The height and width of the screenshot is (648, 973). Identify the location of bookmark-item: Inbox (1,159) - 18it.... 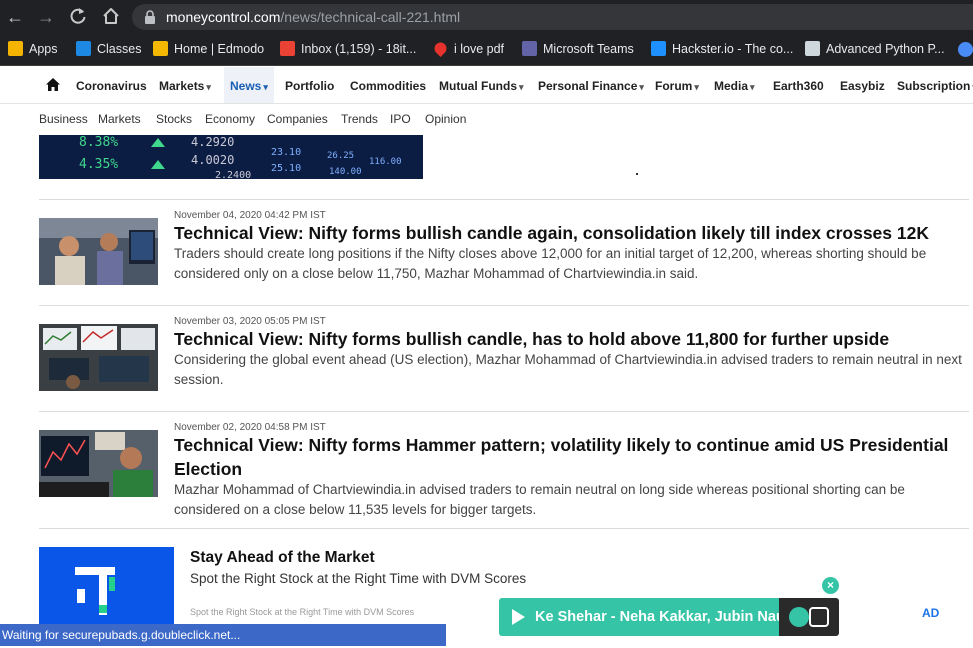
(348, 49).